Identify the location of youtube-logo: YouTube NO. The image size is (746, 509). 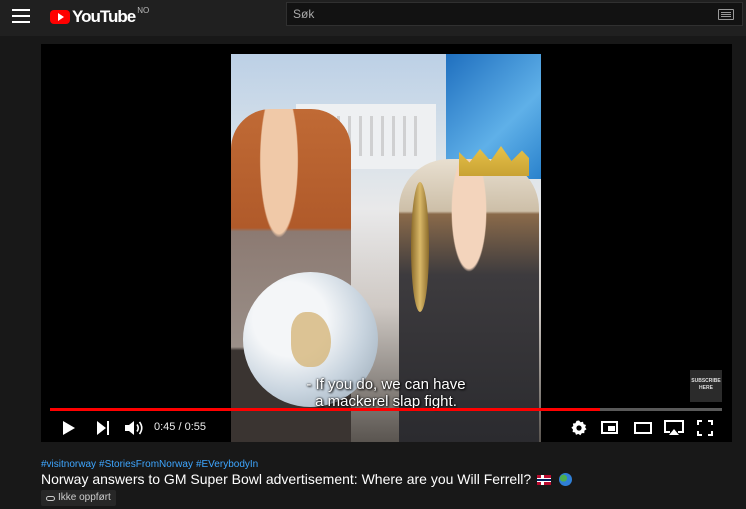
(99, 17).